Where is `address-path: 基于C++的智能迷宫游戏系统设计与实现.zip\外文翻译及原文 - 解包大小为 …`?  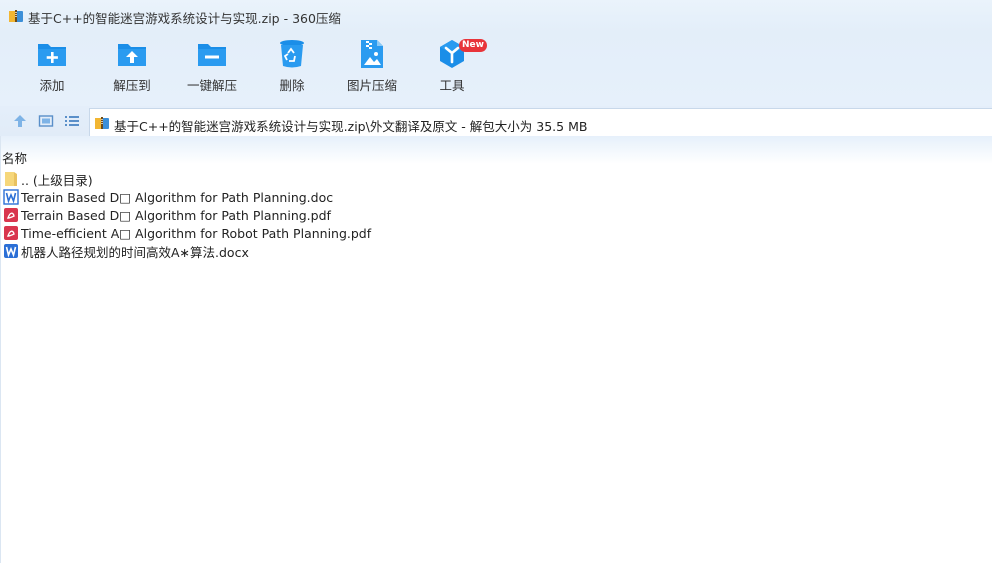 address-path: 基于C++的智能迷宫游戏系统设计与实现.zip\外文翻译及原文 - 解包大小为 … is located at coordinates (351, 126).